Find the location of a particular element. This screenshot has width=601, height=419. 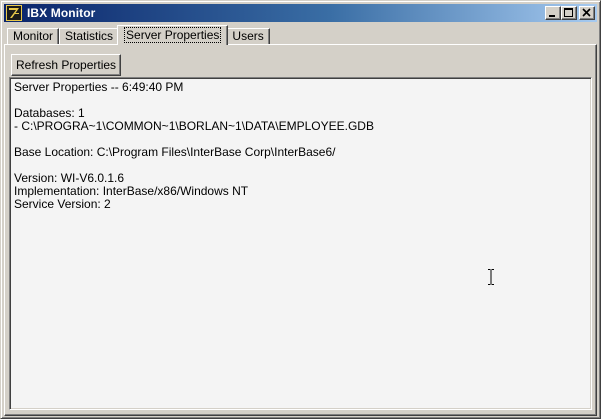

maximize-icon is located at coordinates (568, 12).